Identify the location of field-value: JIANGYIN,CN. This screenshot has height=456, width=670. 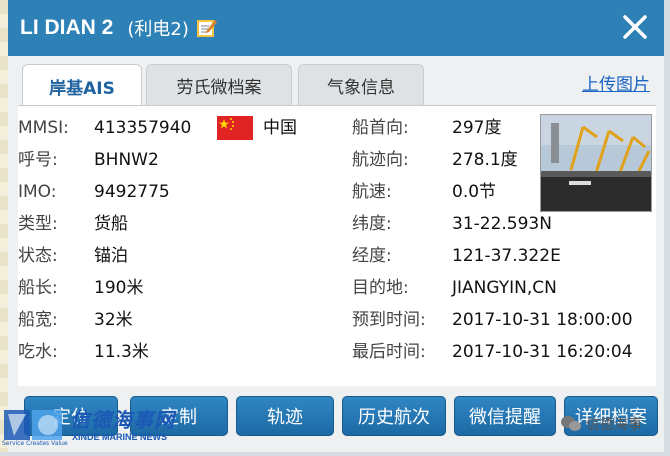
(504, 288).